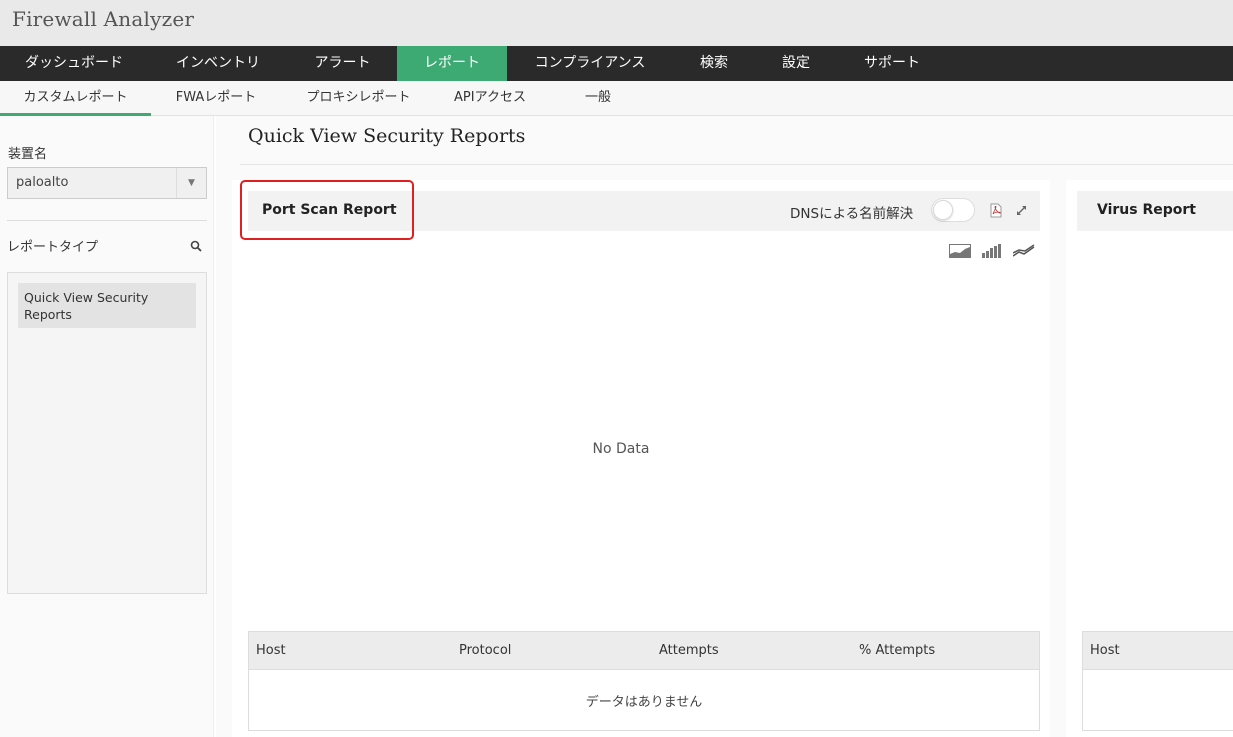 This screenshot has height=737, width=1233. What do you see at coordinates (191, 183) in the screenshot?
I see `chevron-down-icon: ▼` at bounding box center [191, 183].